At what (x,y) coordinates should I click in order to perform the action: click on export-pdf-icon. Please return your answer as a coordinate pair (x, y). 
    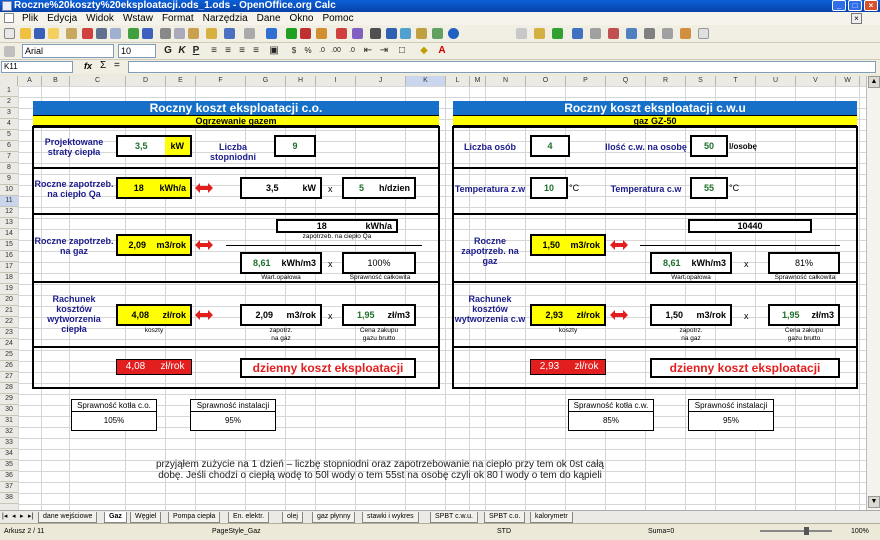
    Looking at the image, I should click on (87, 33).